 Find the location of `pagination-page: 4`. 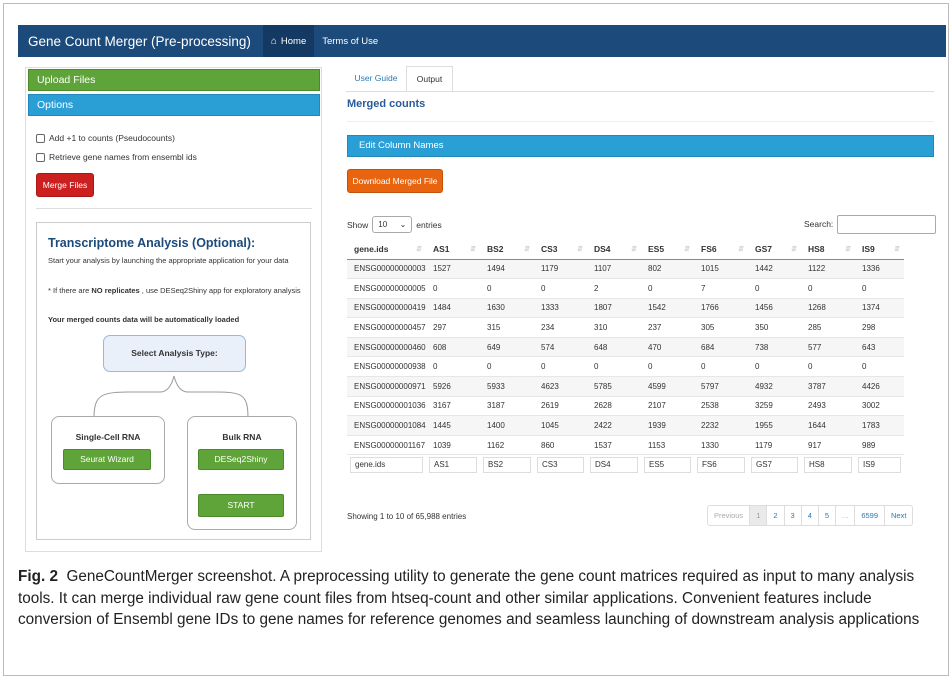

pagination-page: 4 is located at coordinates (810, 515).